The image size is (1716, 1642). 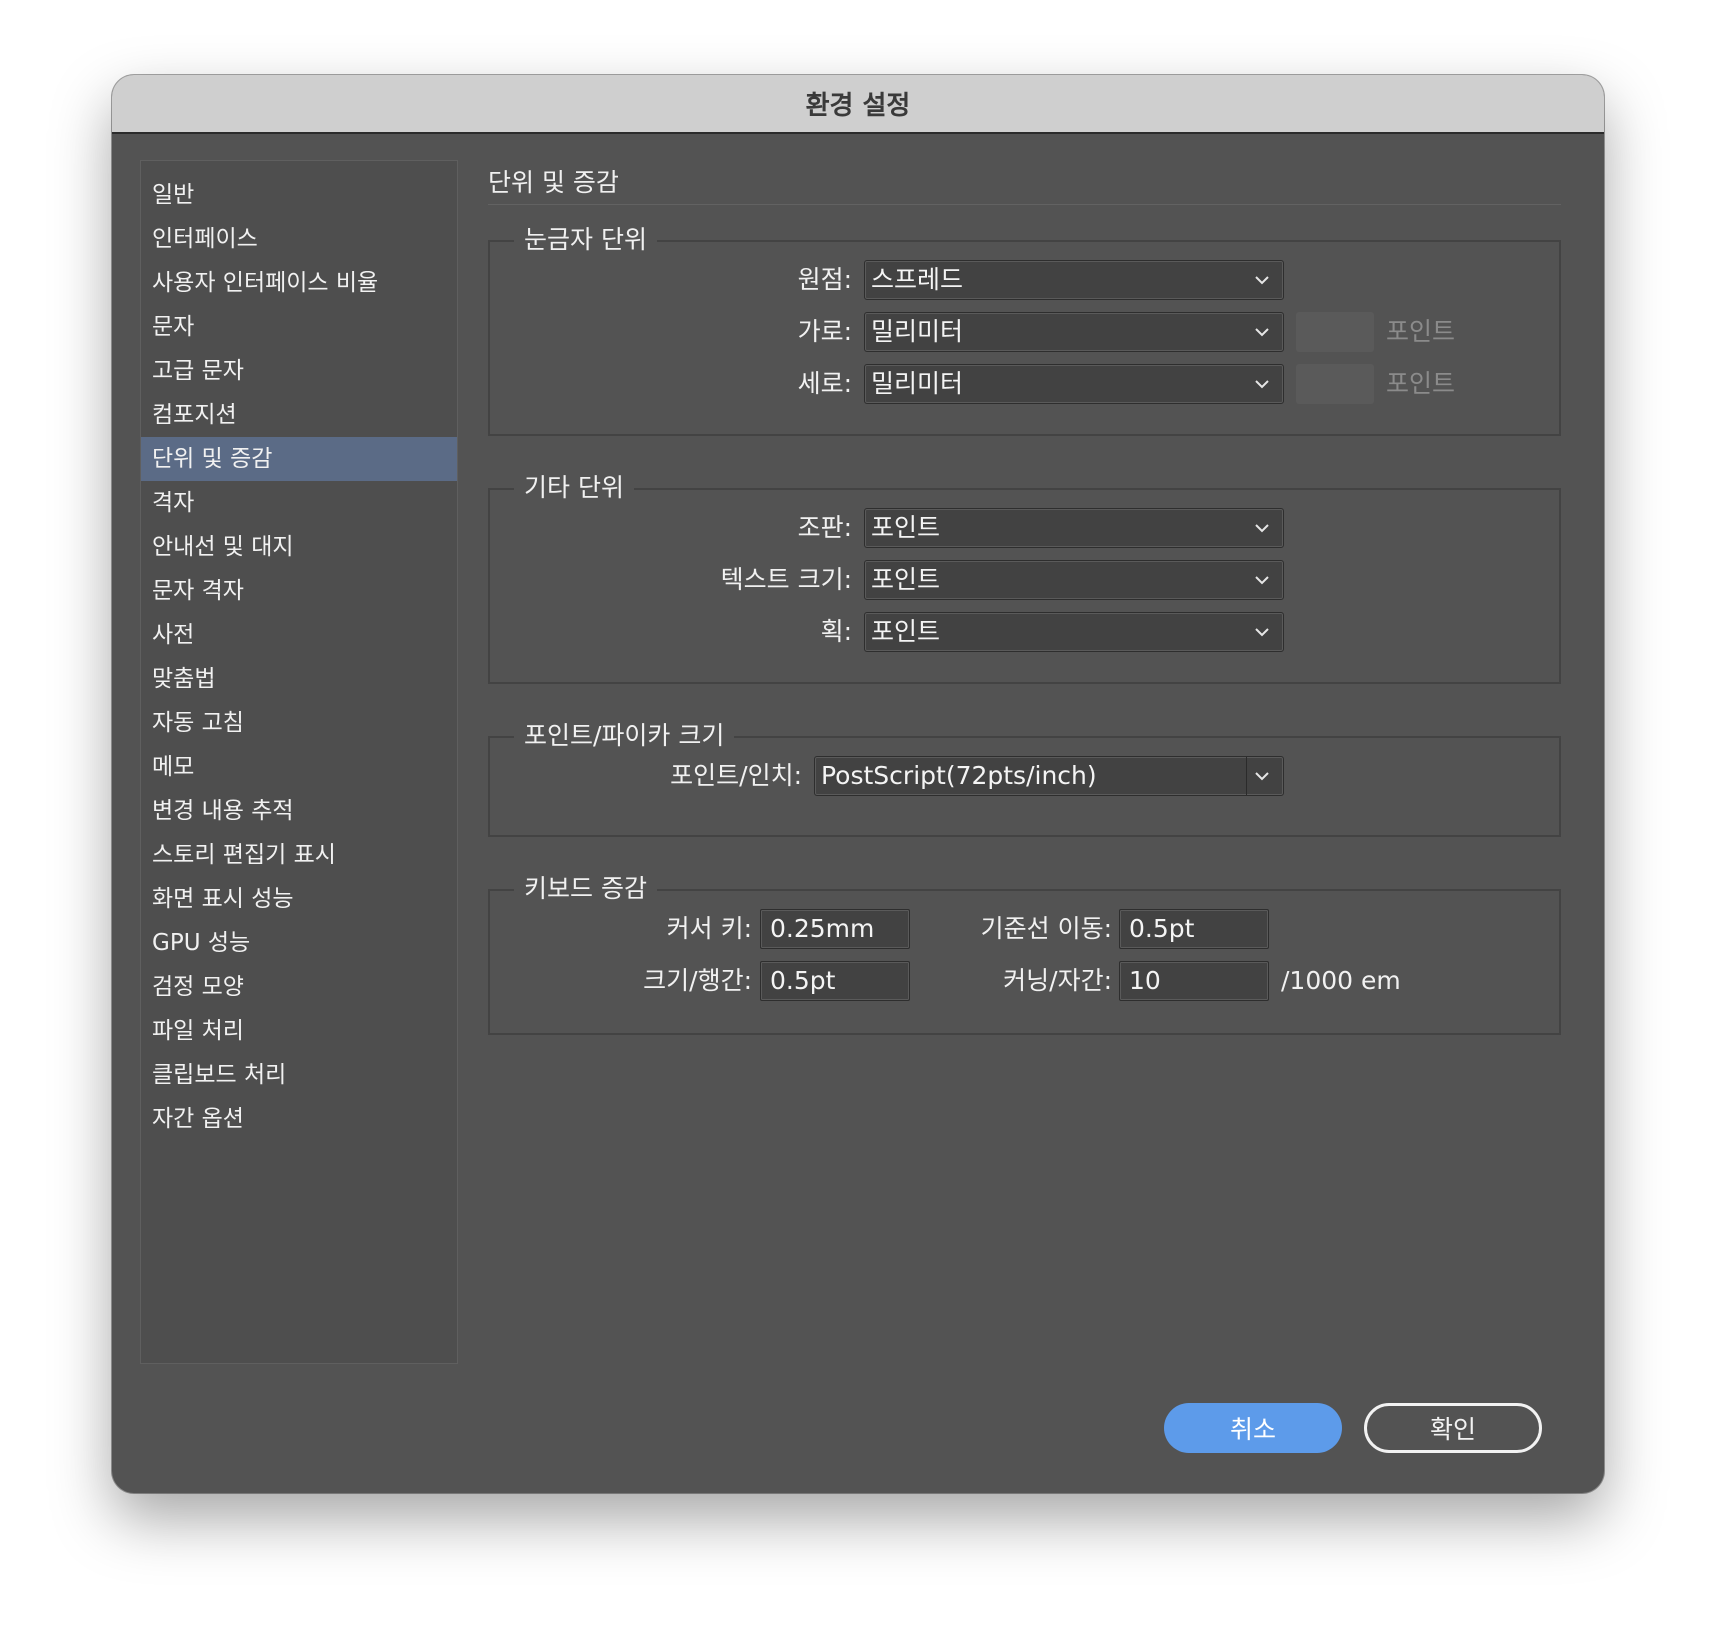 I want to click on origin-label: 원점:, so click(x=824, y=279).